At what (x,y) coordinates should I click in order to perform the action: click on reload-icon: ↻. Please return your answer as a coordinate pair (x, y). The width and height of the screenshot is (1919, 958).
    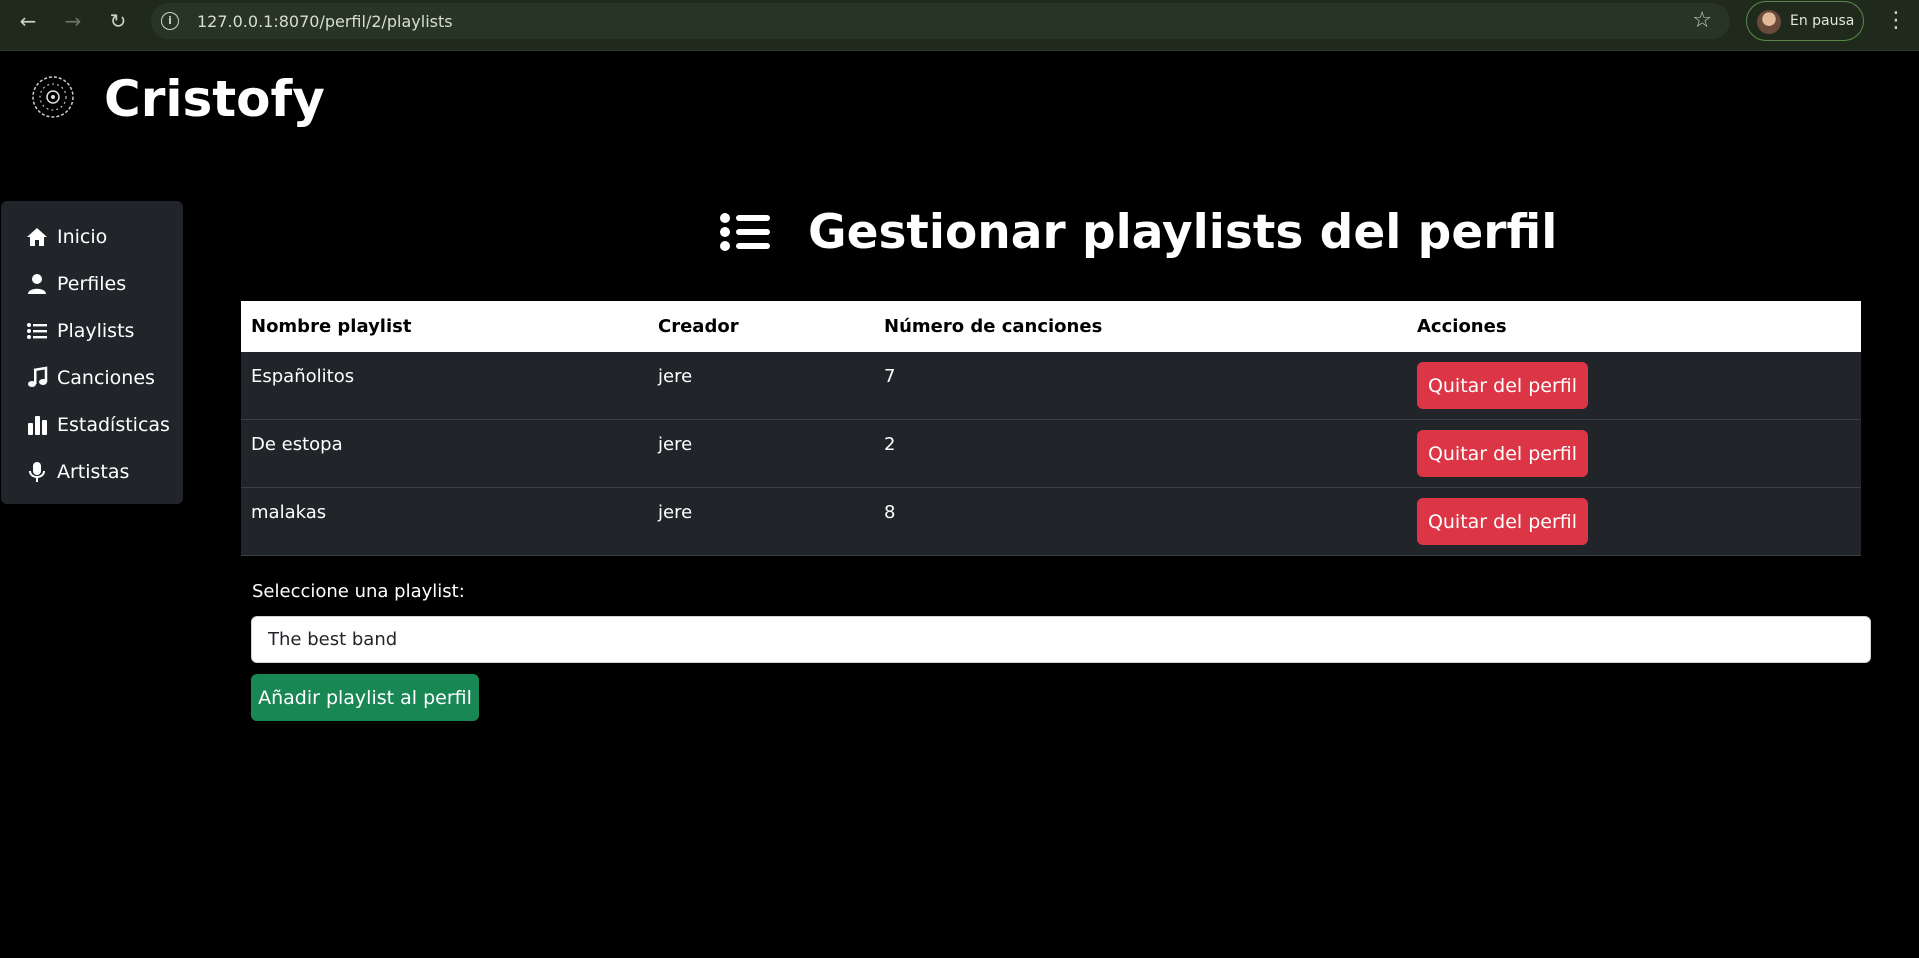
    Looking at the image, I should click on (118, 21).